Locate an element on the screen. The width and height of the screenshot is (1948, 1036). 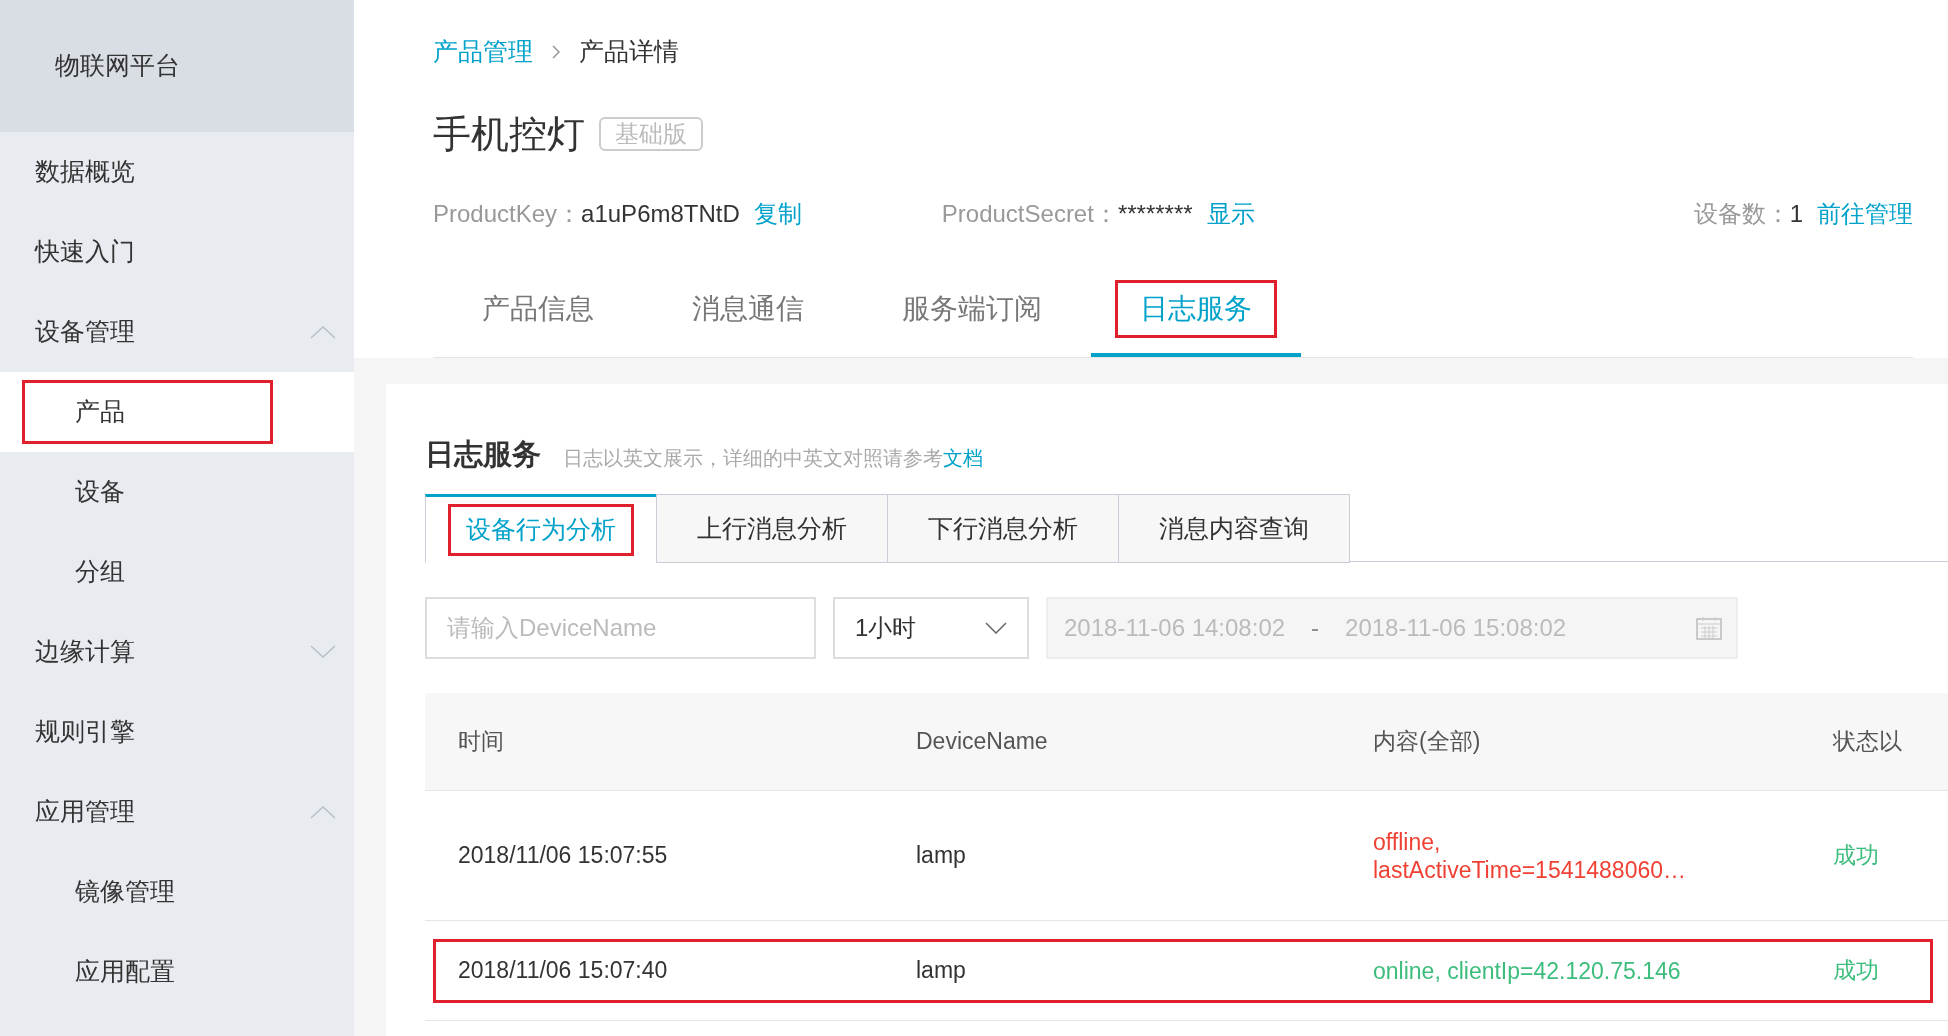
breadcrumb-current: 产品详情 is located at coordinates (629, 52).